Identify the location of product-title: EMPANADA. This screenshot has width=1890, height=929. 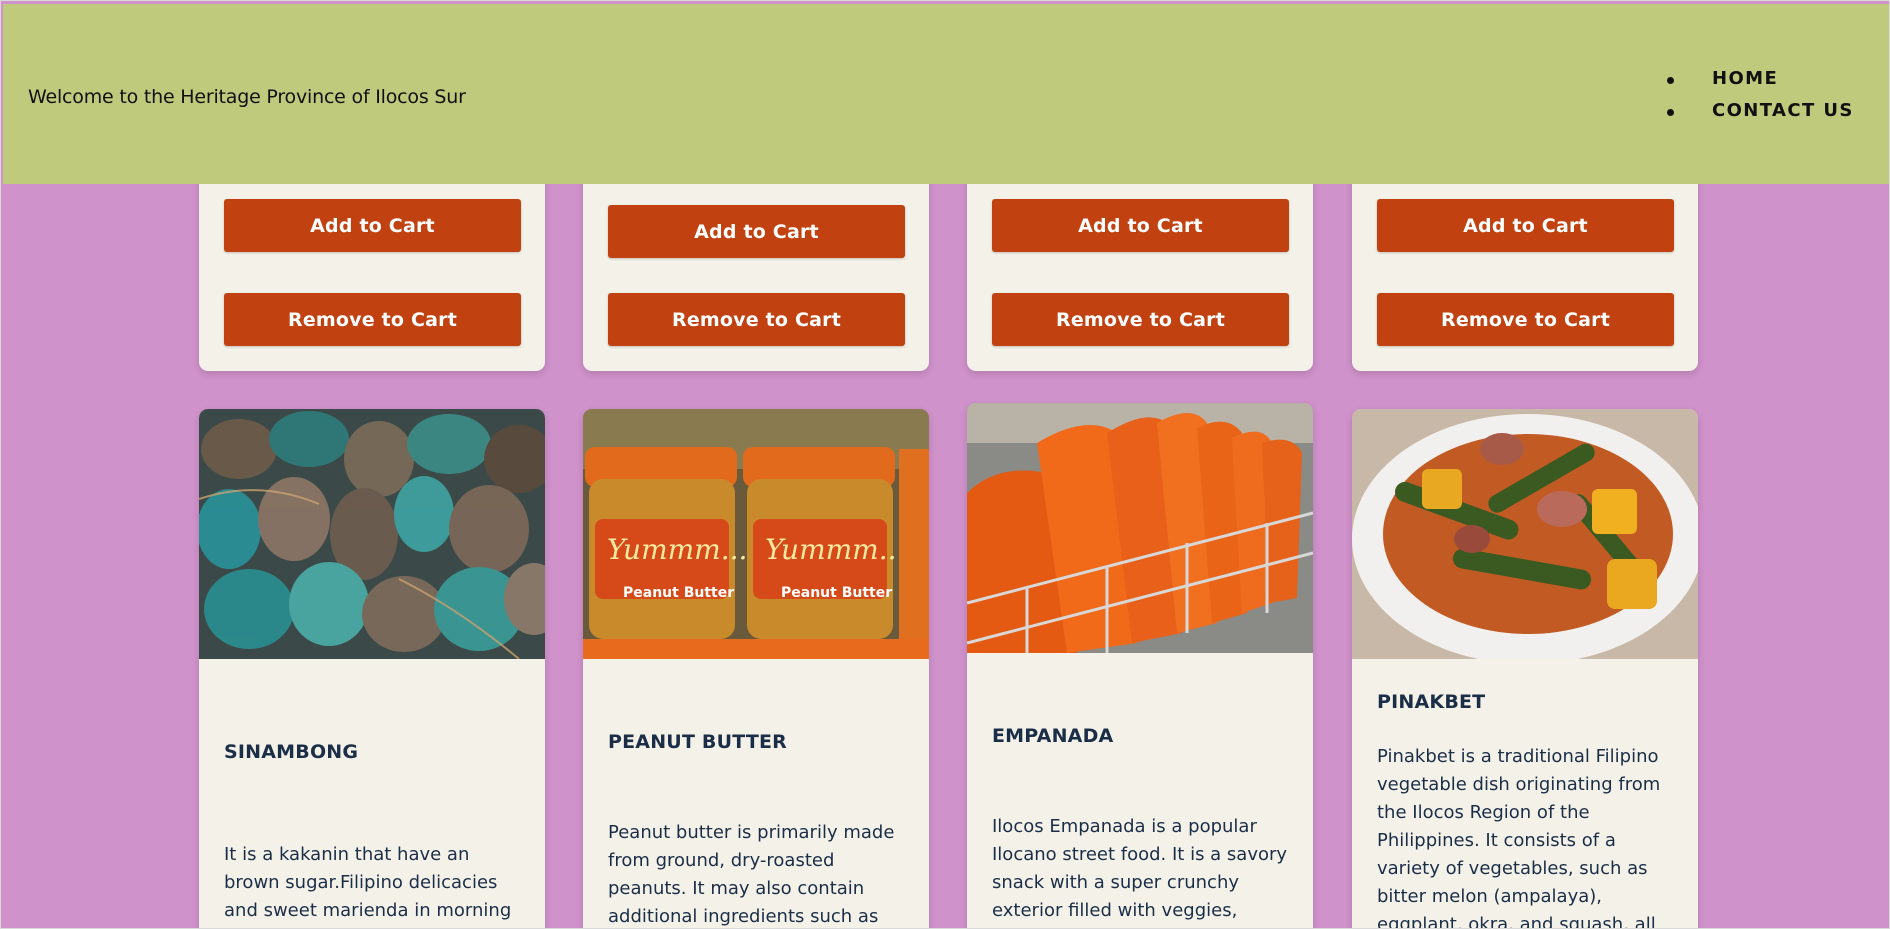
(1053, 736).